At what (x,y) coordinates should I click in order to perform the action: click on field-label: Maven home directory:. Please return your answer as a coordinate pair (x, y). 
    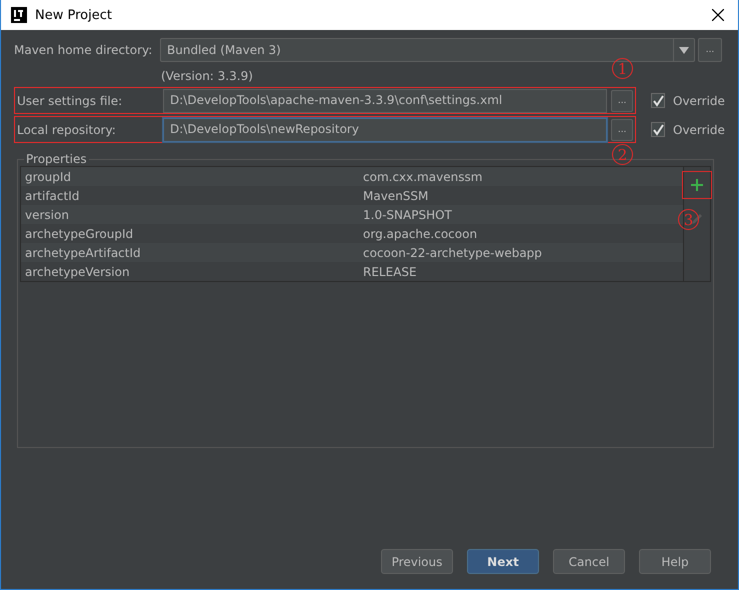
    Looking at the image, I should click on (84, 50).